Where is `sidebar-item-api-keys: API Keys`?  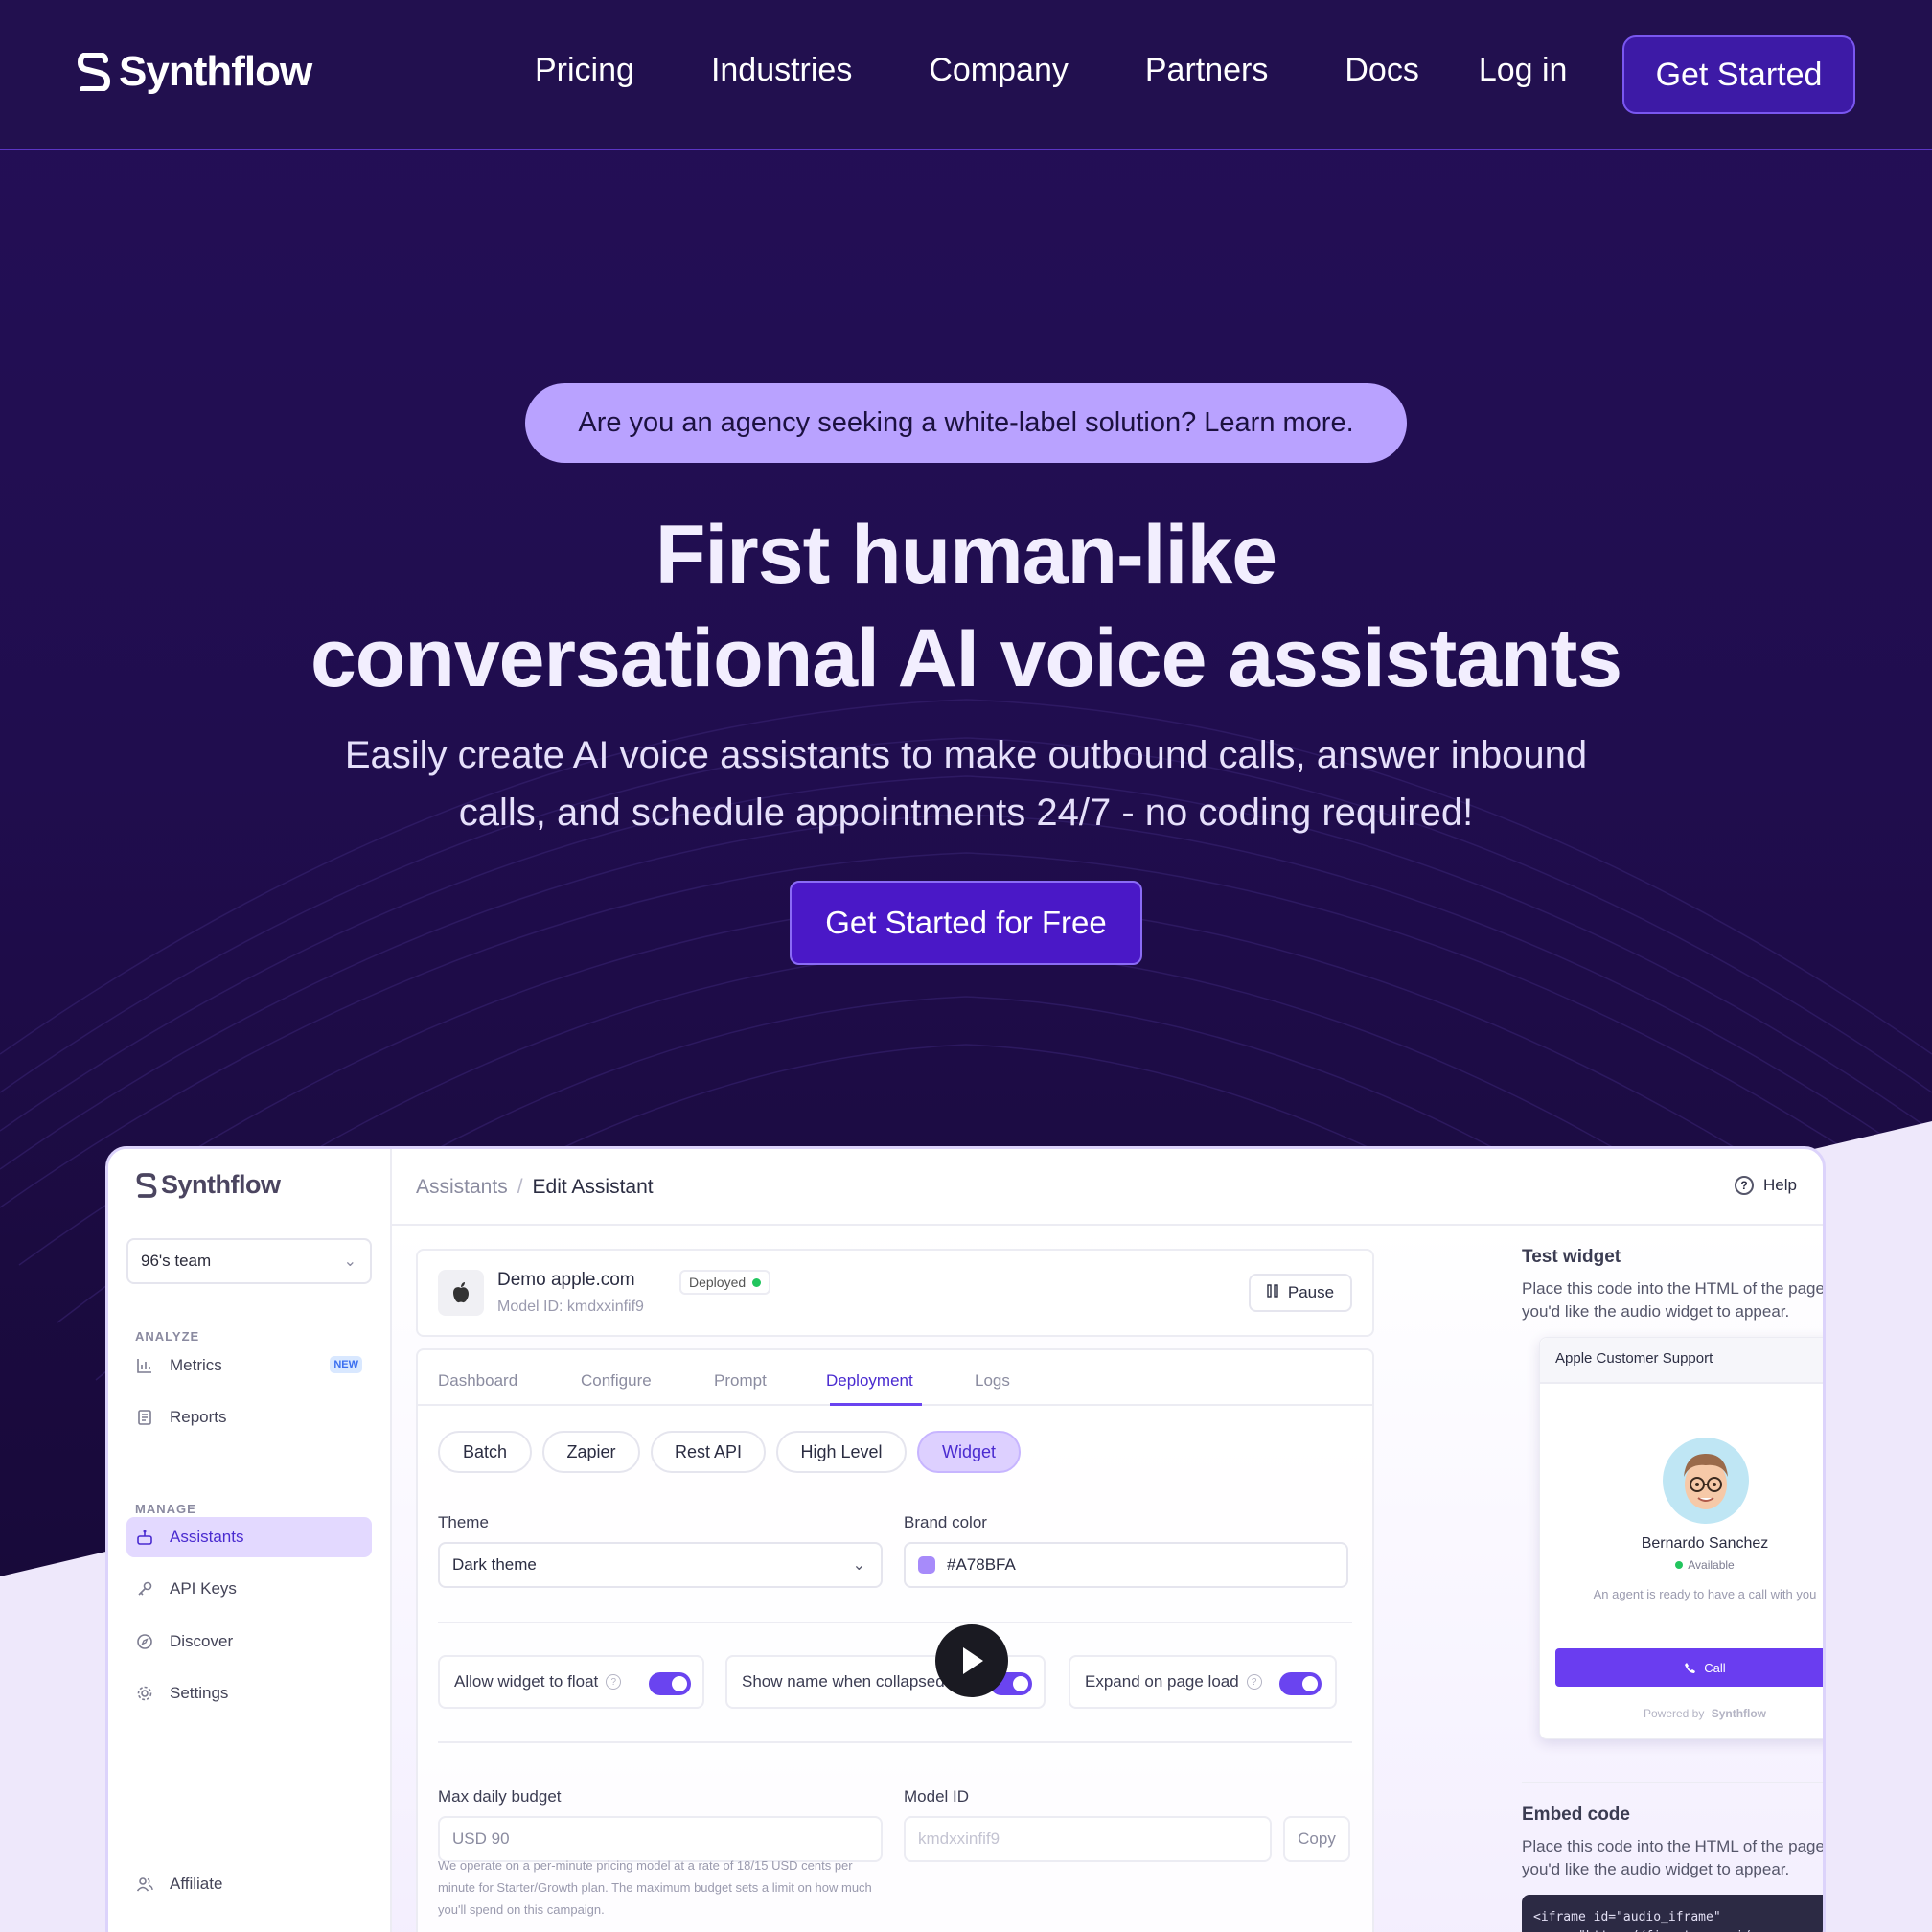 sidebar-item-api-keys: API Keys is located at coordinates (249, 1589).